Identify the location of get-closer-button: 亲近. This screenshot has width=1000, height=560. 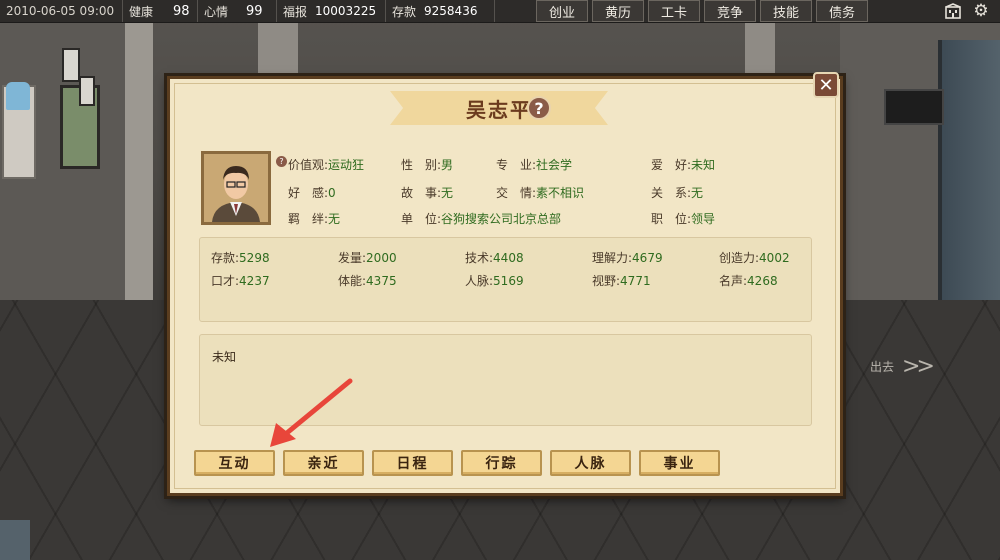
(323, 463).